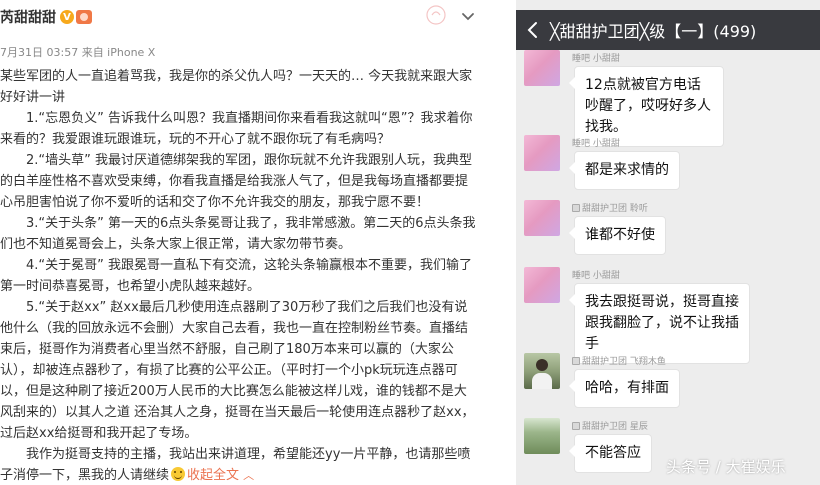  I want to click on back-arrow-icon, so click(533, 30).